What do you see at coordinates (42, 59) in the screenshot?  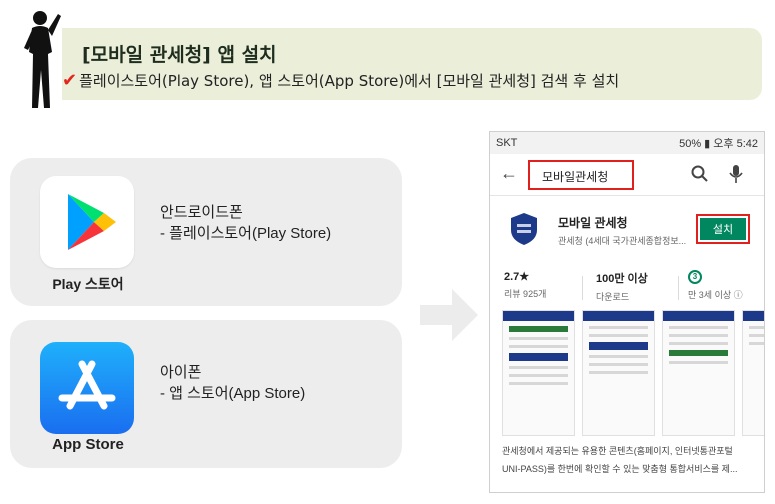 I see `person-silhouette-icon` at bounding box center [42, 59].